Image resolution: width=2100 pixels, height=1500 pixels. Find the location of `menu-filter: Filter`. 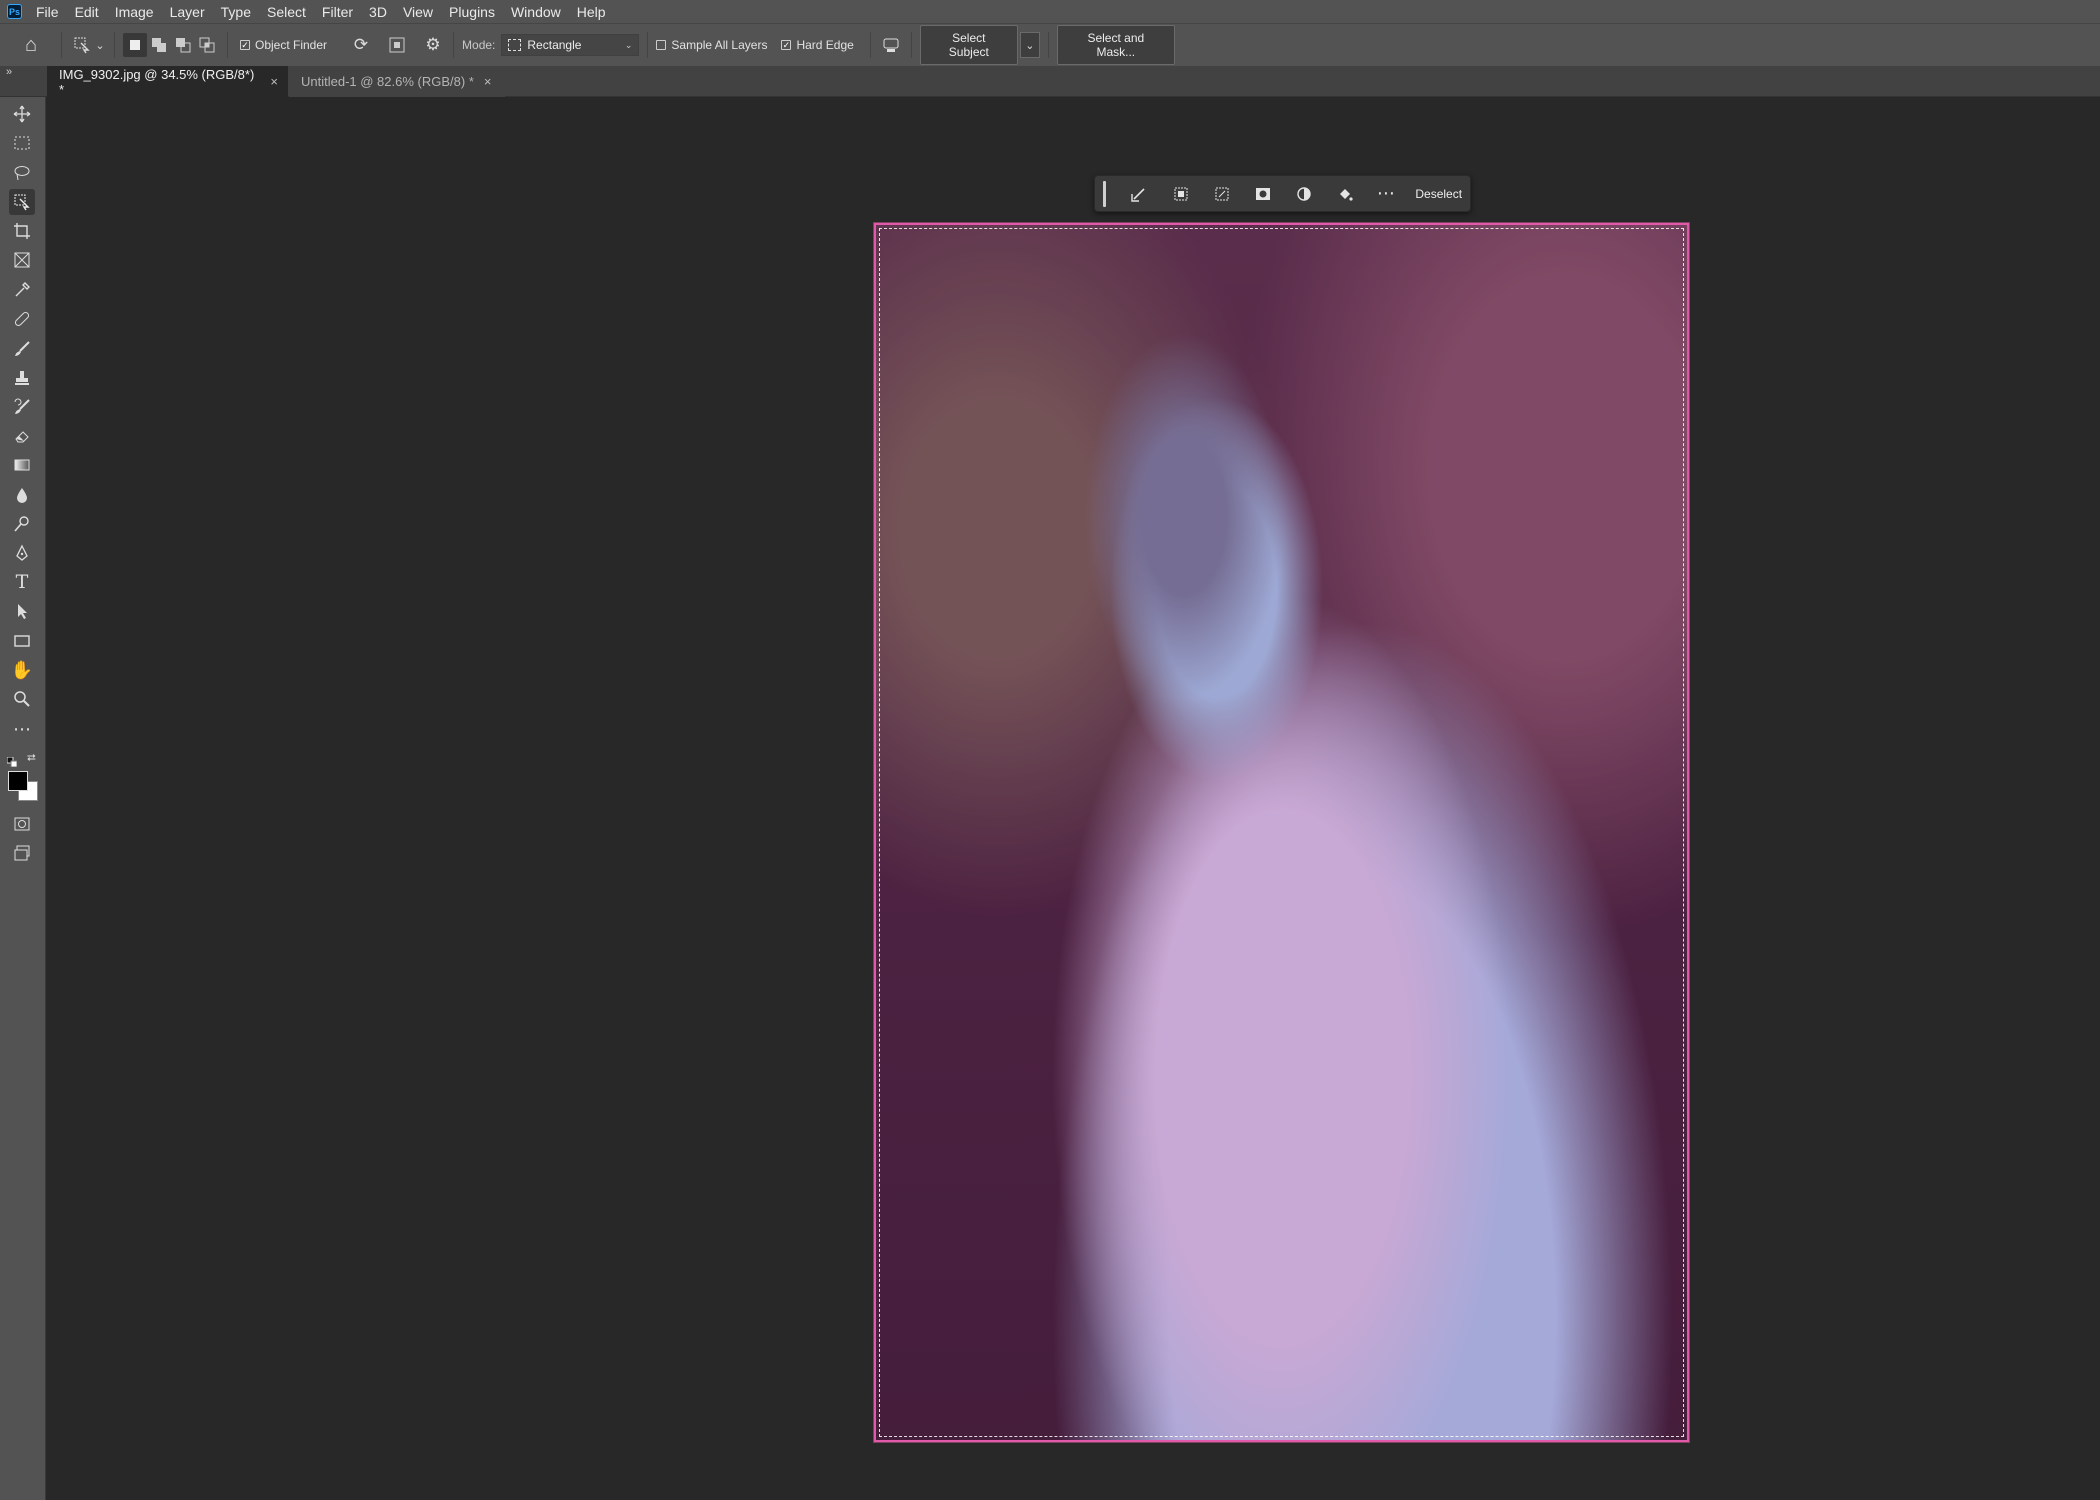

menu-filter: Filter is located at coordinates (342, 12).